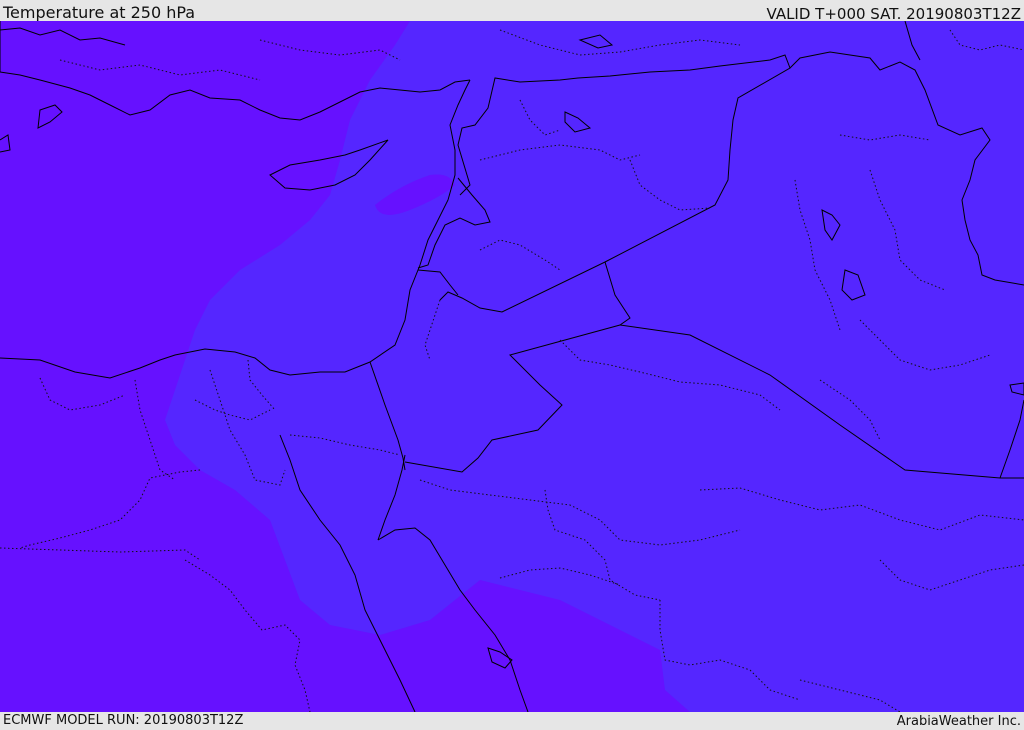 Image resolution: width=1024 pixels, height=730 pixels. Describe the element at coordinates (958, 721) in the screenshot. I see `credit: ArabiaWeather Inc.` at that location.